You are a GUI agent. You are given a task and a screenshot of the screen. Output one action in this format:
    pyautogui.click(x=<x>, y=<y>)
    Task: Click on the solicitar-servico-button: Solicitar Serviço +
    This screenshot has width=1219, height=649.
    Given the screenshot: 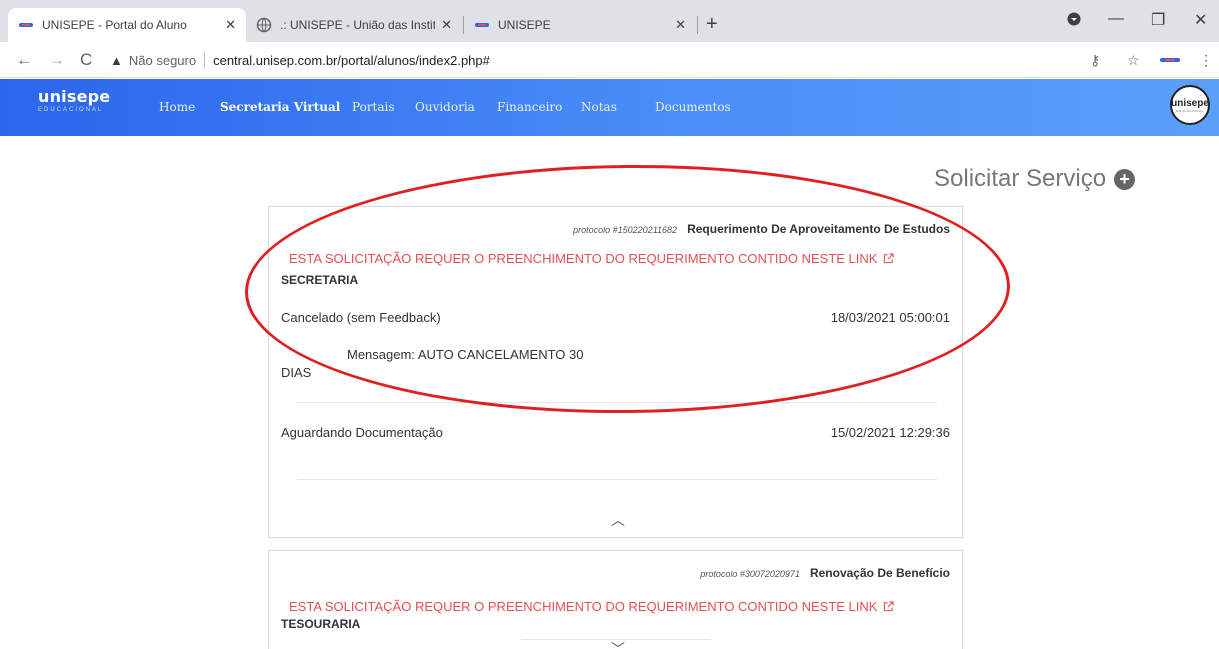 What is the action you would take?
    pyautogui.click(x=1035, y=179)
    